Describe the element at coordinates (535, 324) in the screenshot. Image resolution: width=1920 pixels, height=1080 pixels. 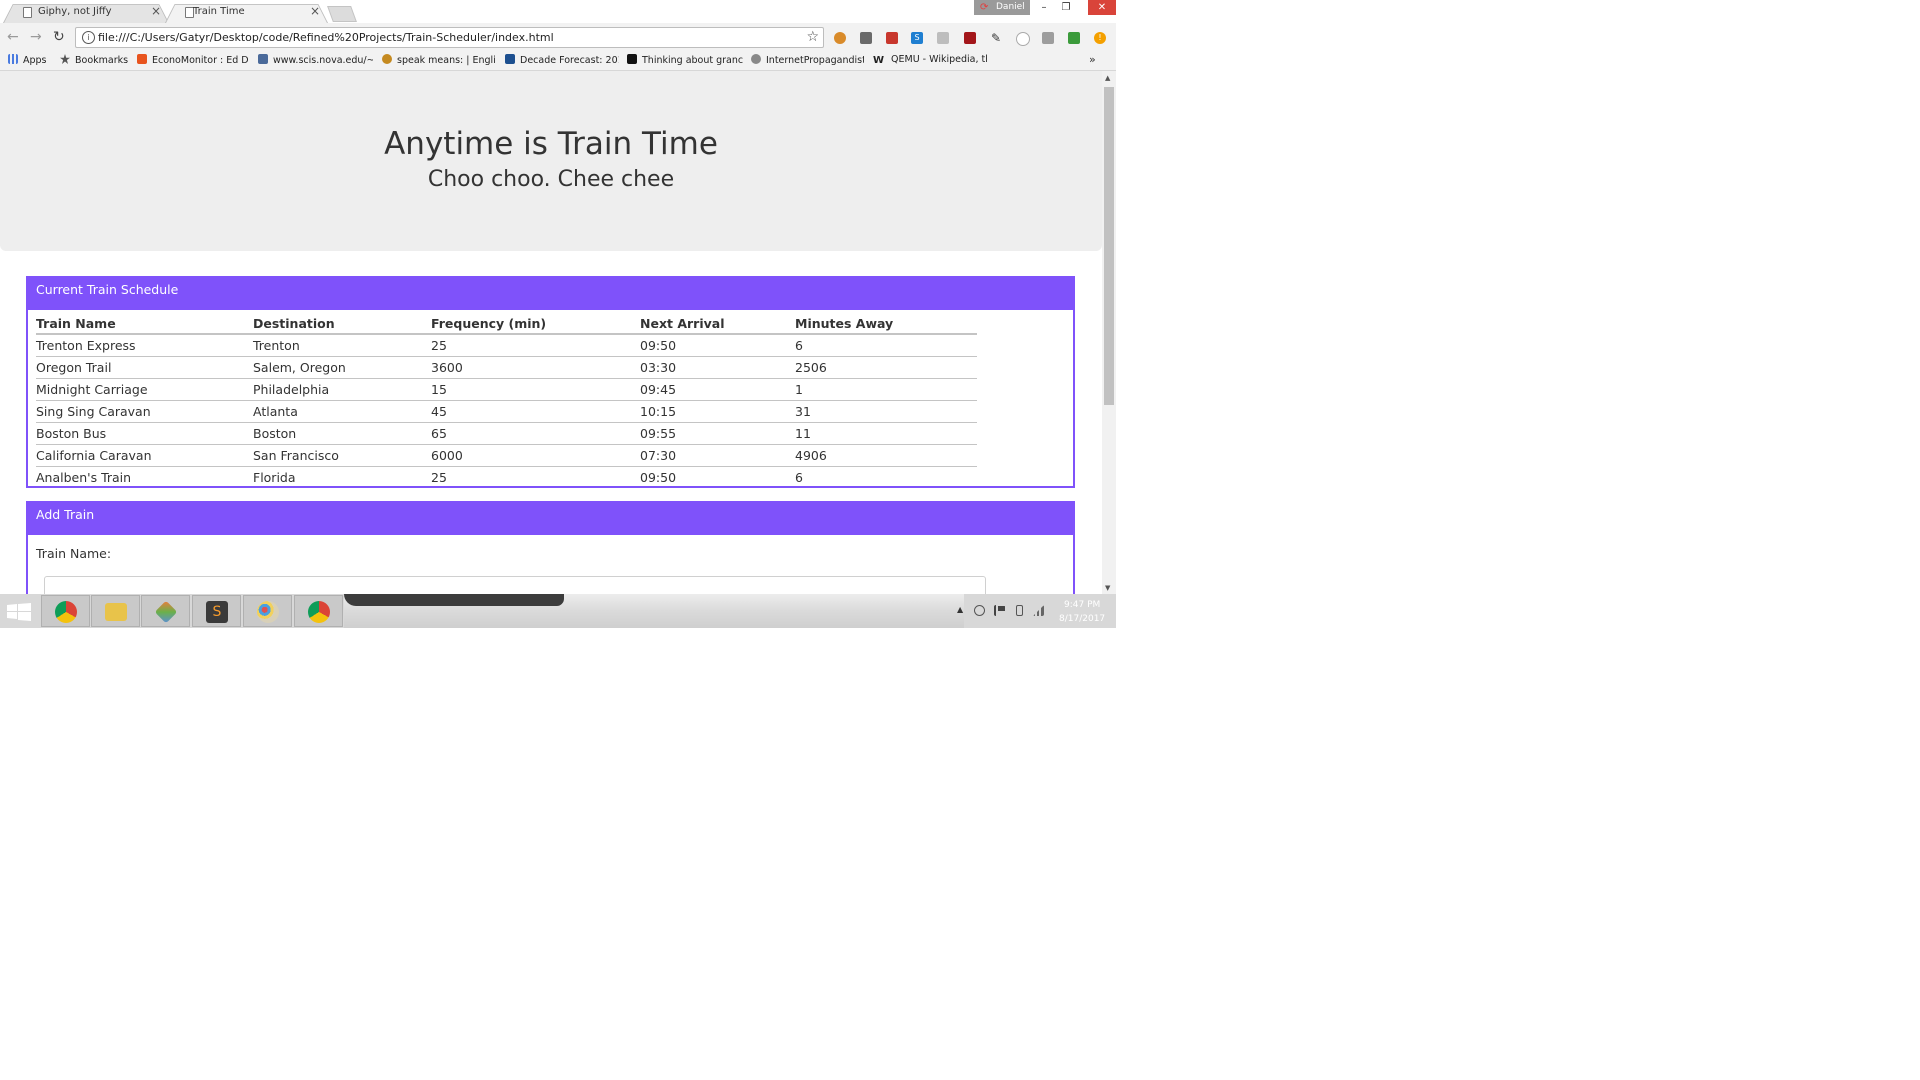
I see `header-frequency: Frequency (min)` at that location.